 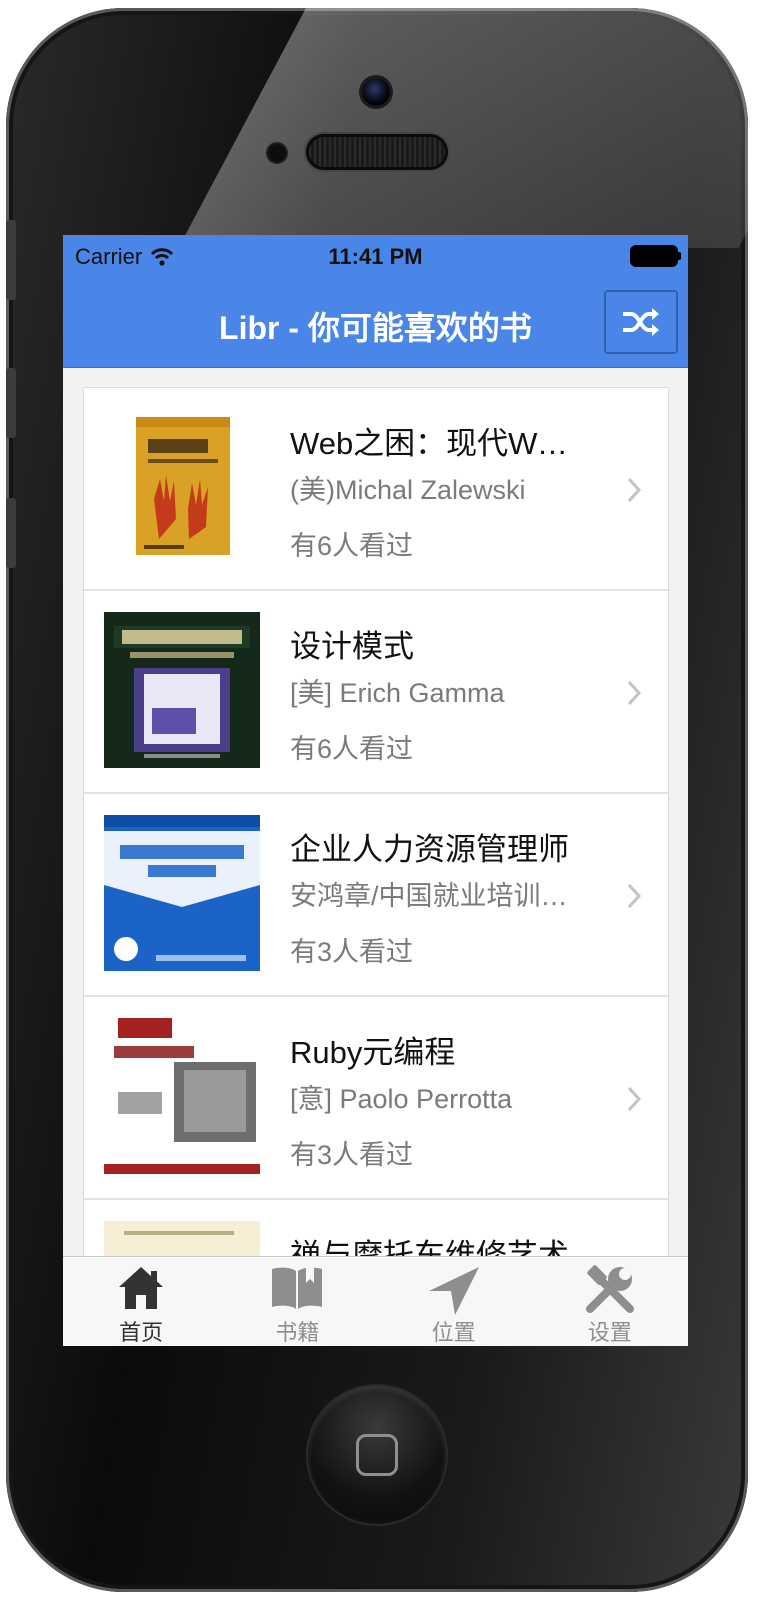 What do you see at coordinates (429, 1247) in the screenshot?
I see `book-title: 禅与摩托车维修艺术` at bounding box center [429, 1247].